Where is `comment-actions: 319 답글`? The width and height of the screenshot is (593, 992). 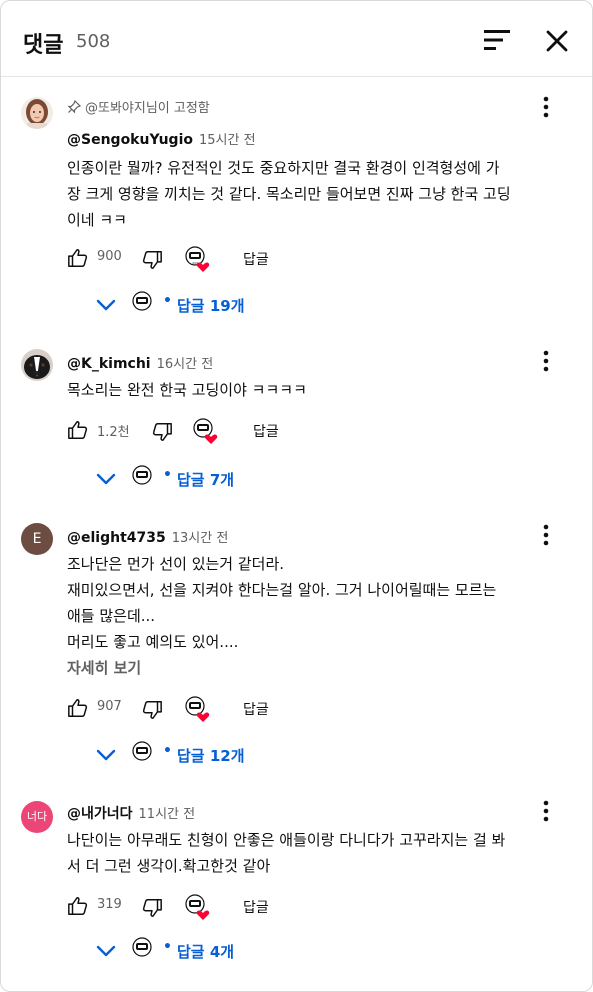 comment-actions: 319 답글 is located at coordinates (197, 907).